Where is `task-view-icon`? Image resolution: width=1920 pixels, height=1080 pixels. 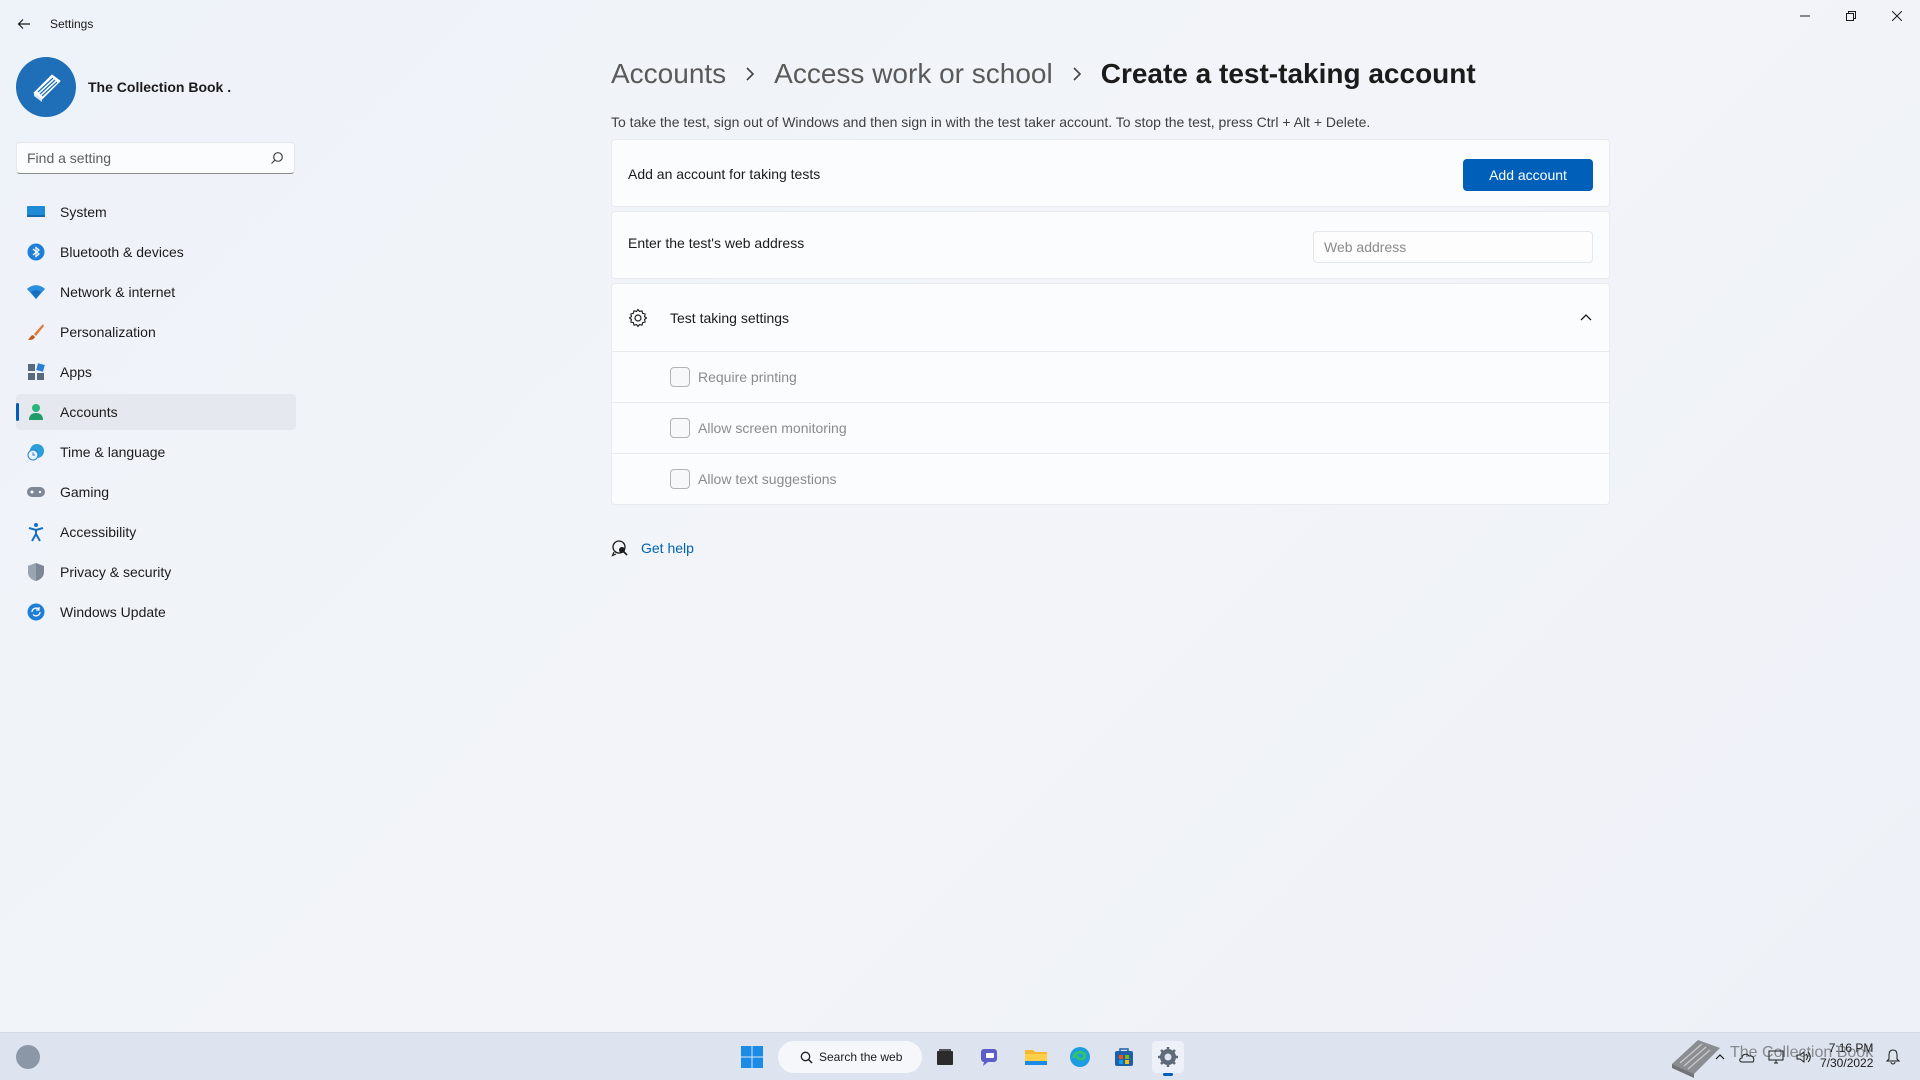 task-view-icon is located at coordinates (945, 1057).